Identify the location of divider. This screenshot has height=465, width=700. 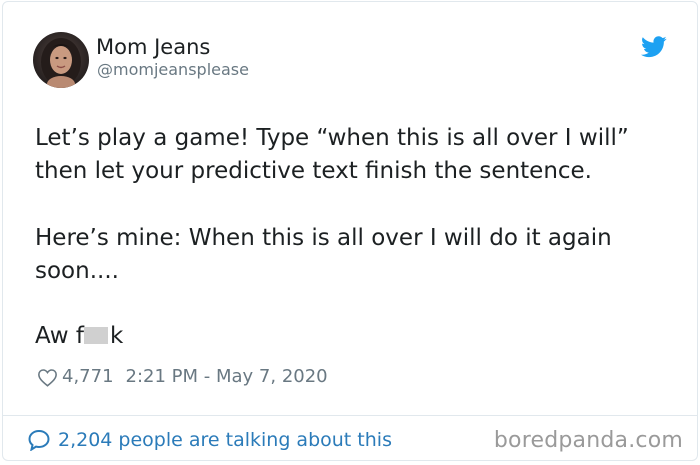
(350, 415).